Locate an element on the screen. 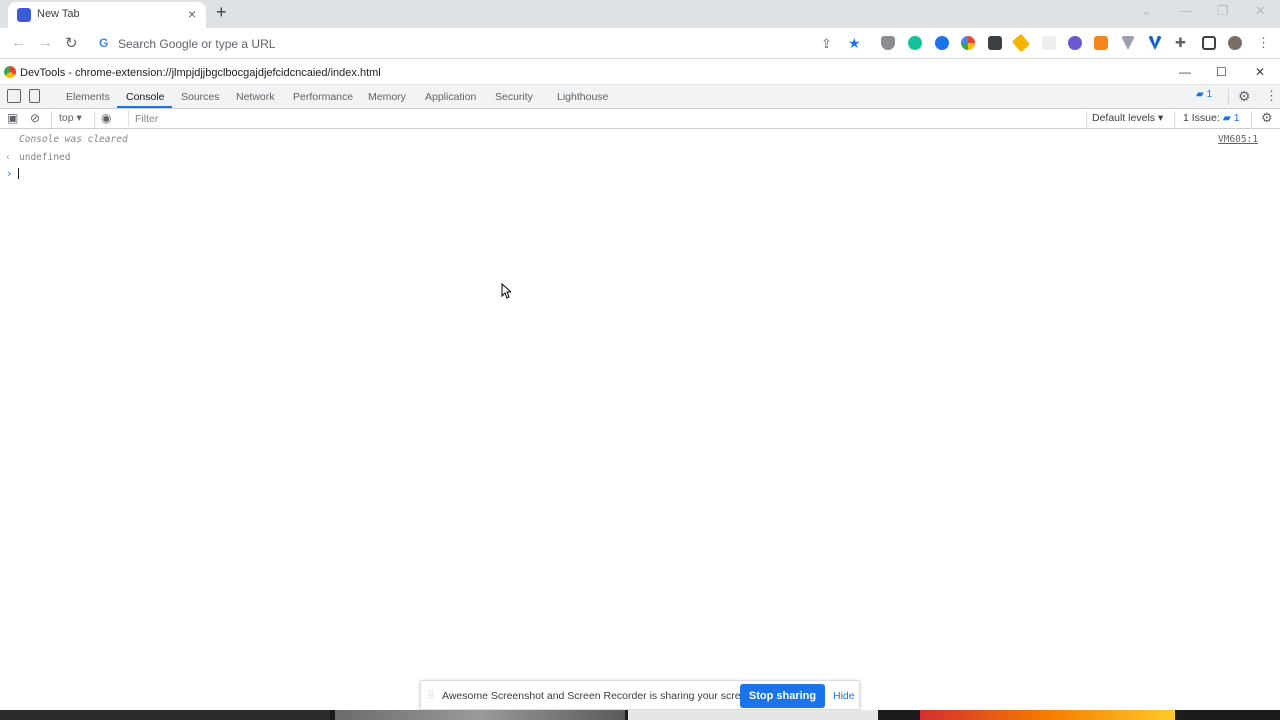 This screenshot has height=720, width=1280. mouse-pointer-icon is located at coordinates (506, 291).